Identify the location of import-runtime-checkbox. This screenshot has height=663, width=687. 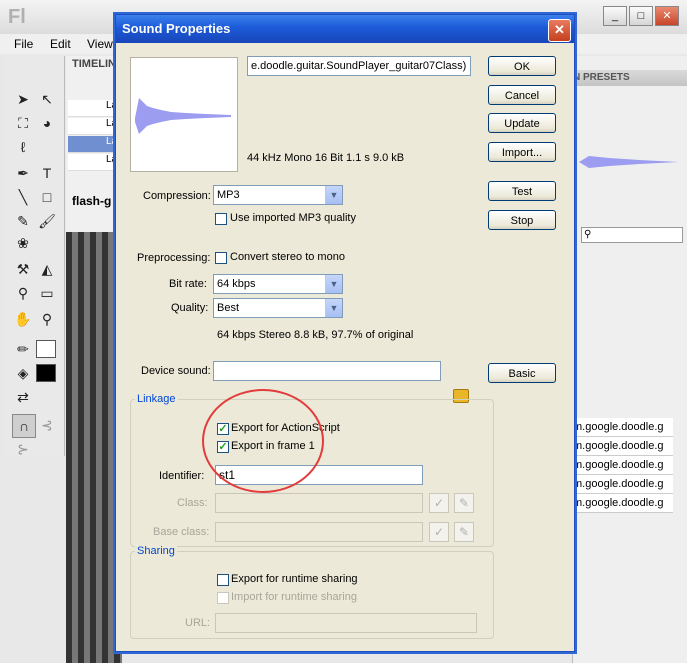
(223, 598).